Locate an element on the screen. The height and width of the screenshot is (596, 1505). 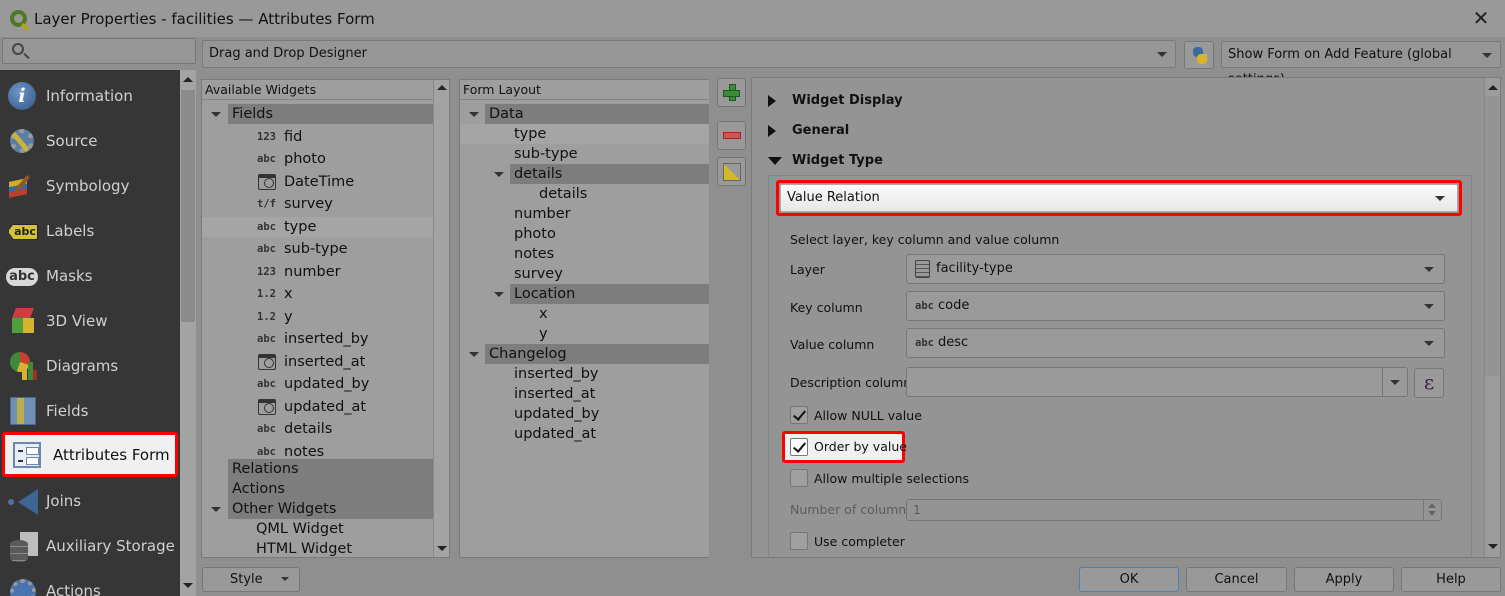
key-column-select: abc code is located at coordinates (1175, 306).